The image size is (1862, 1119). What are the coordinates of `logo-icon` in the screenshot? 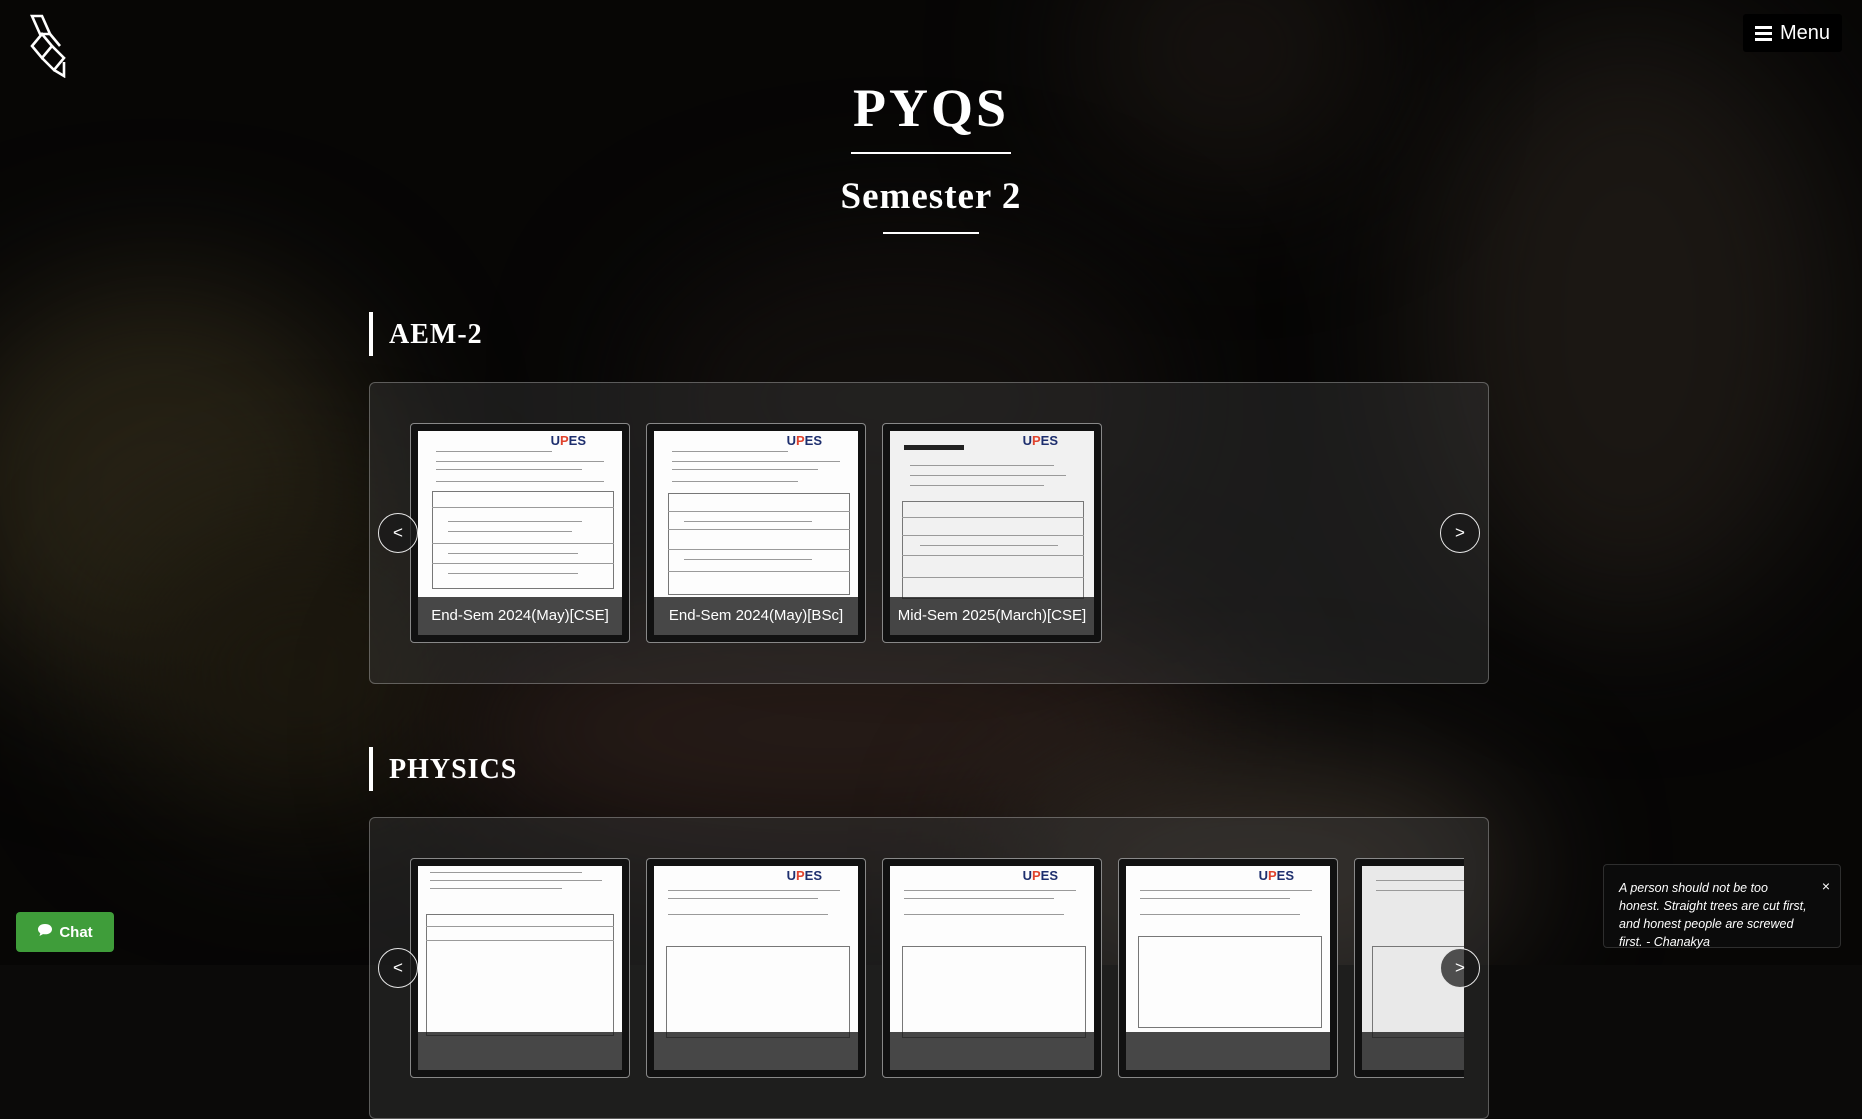 It's located at (48, 46).